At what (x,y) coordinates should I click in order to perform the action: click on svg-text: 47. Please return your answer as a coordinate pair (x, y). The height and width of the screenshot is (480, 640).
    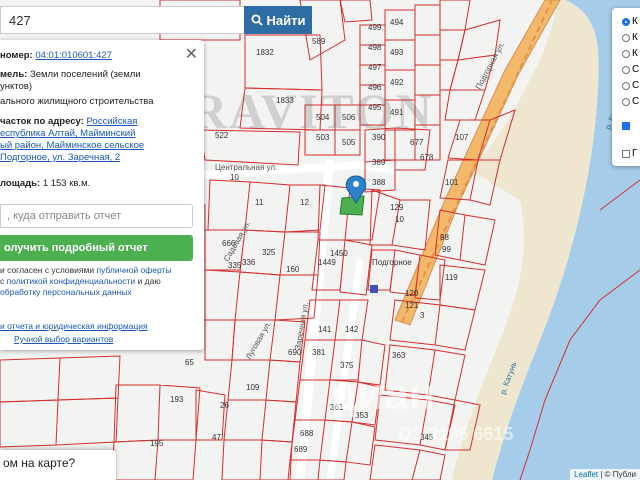
    Looking at the image, I should click on (216, 437).